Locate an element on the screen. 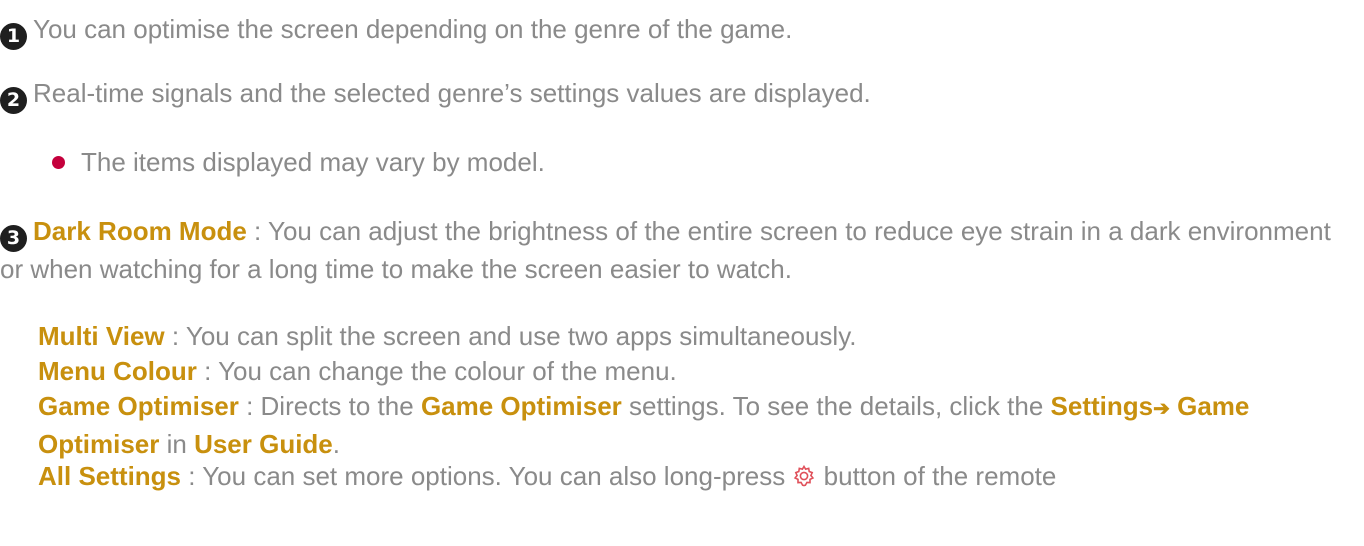  settings-gear-icon is located at coordinates (804, 475).